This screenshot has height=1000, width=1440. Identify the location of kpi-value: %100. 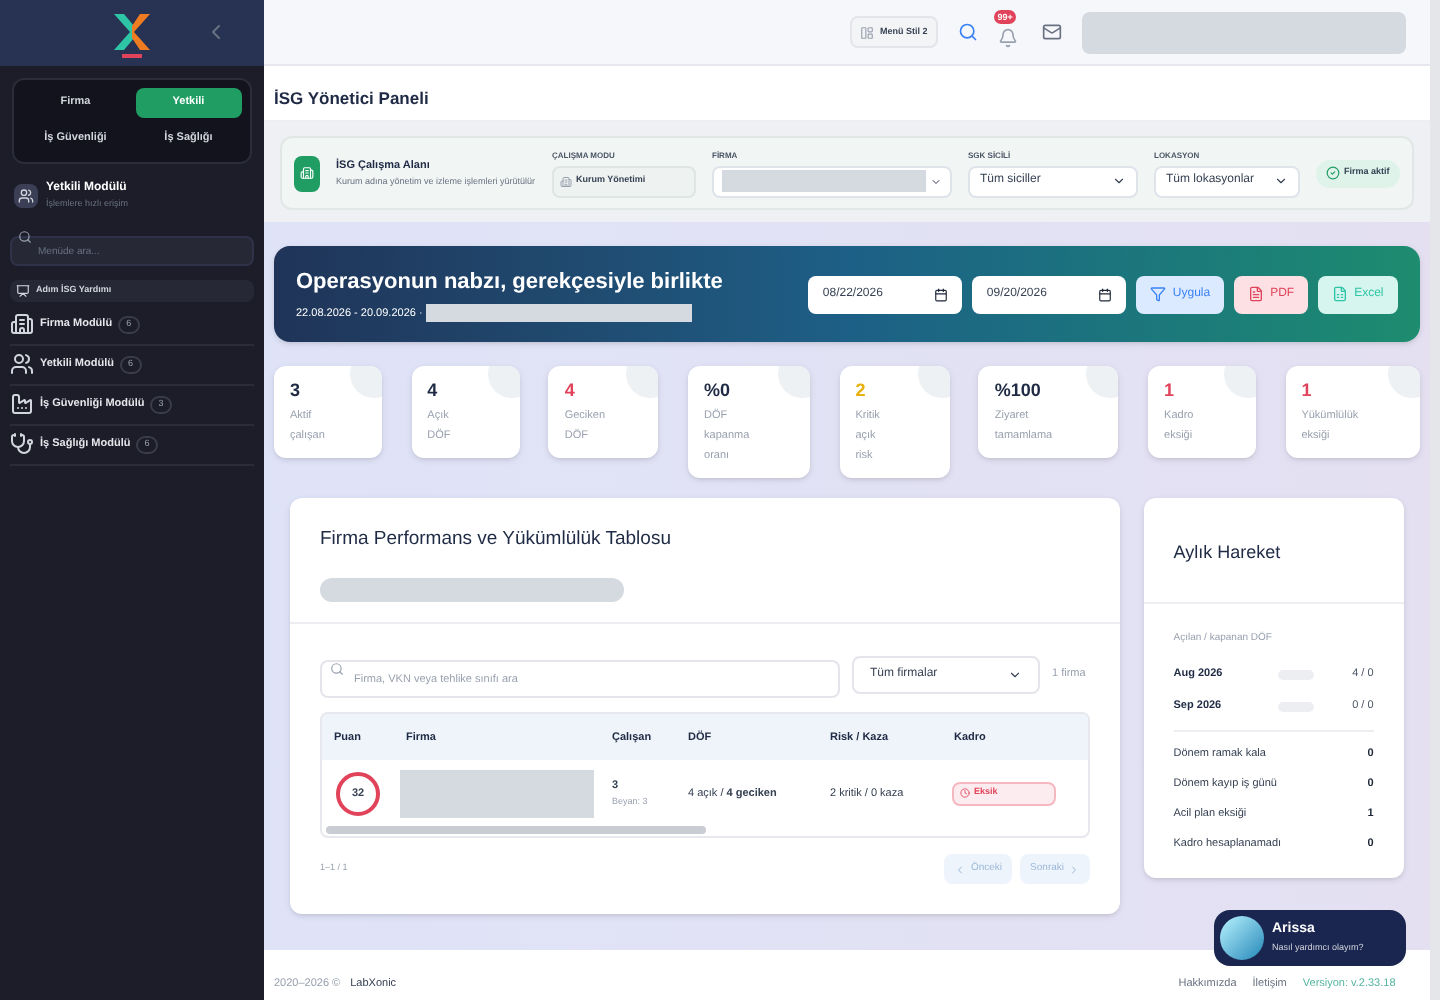
(1018, 391).